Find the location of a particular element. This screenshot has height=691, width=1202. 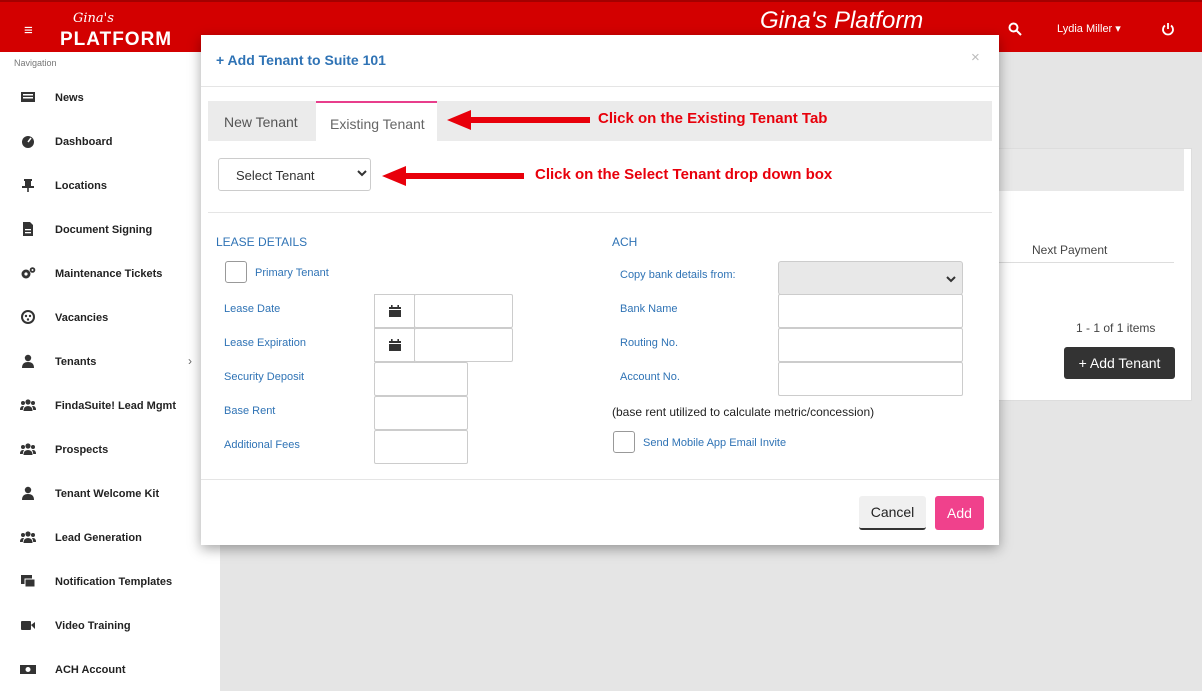

sidebar-item-prospects: Prospects is located at coordinates (110, 450).